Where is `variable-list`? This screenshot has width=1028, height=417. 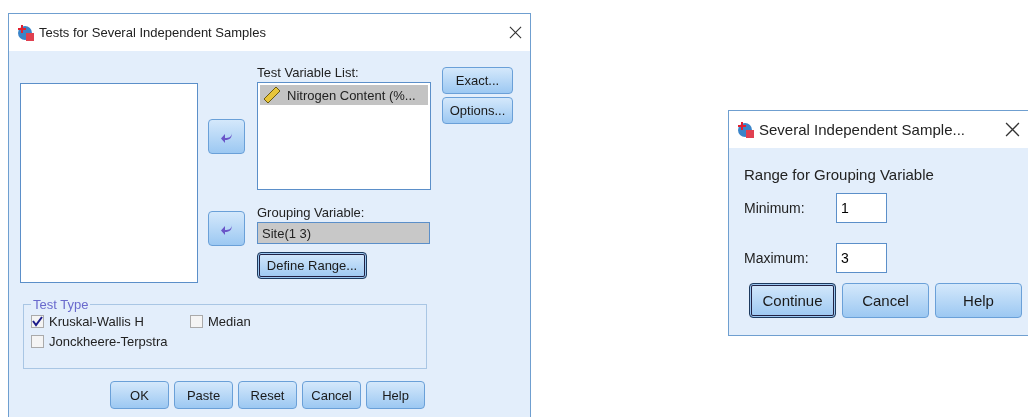 variable-list is located at coordinates (109, 183).